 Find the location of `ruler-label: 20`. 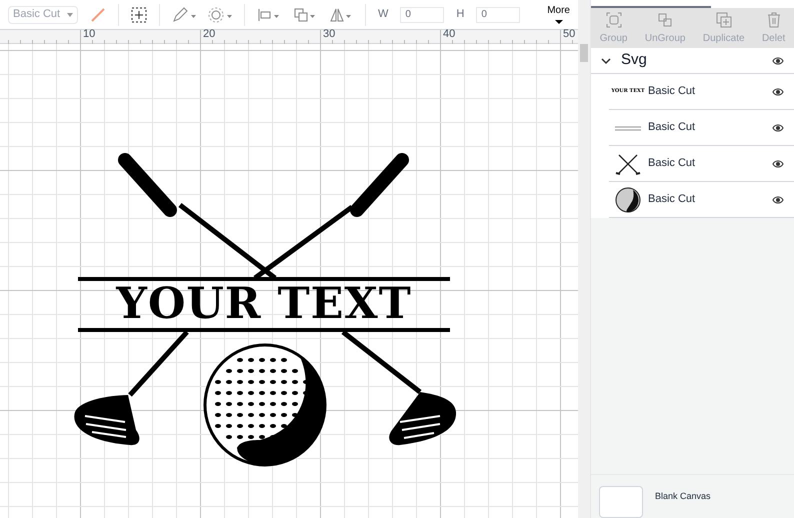

ruler-label: 20 is located at coordinates (209, 34).